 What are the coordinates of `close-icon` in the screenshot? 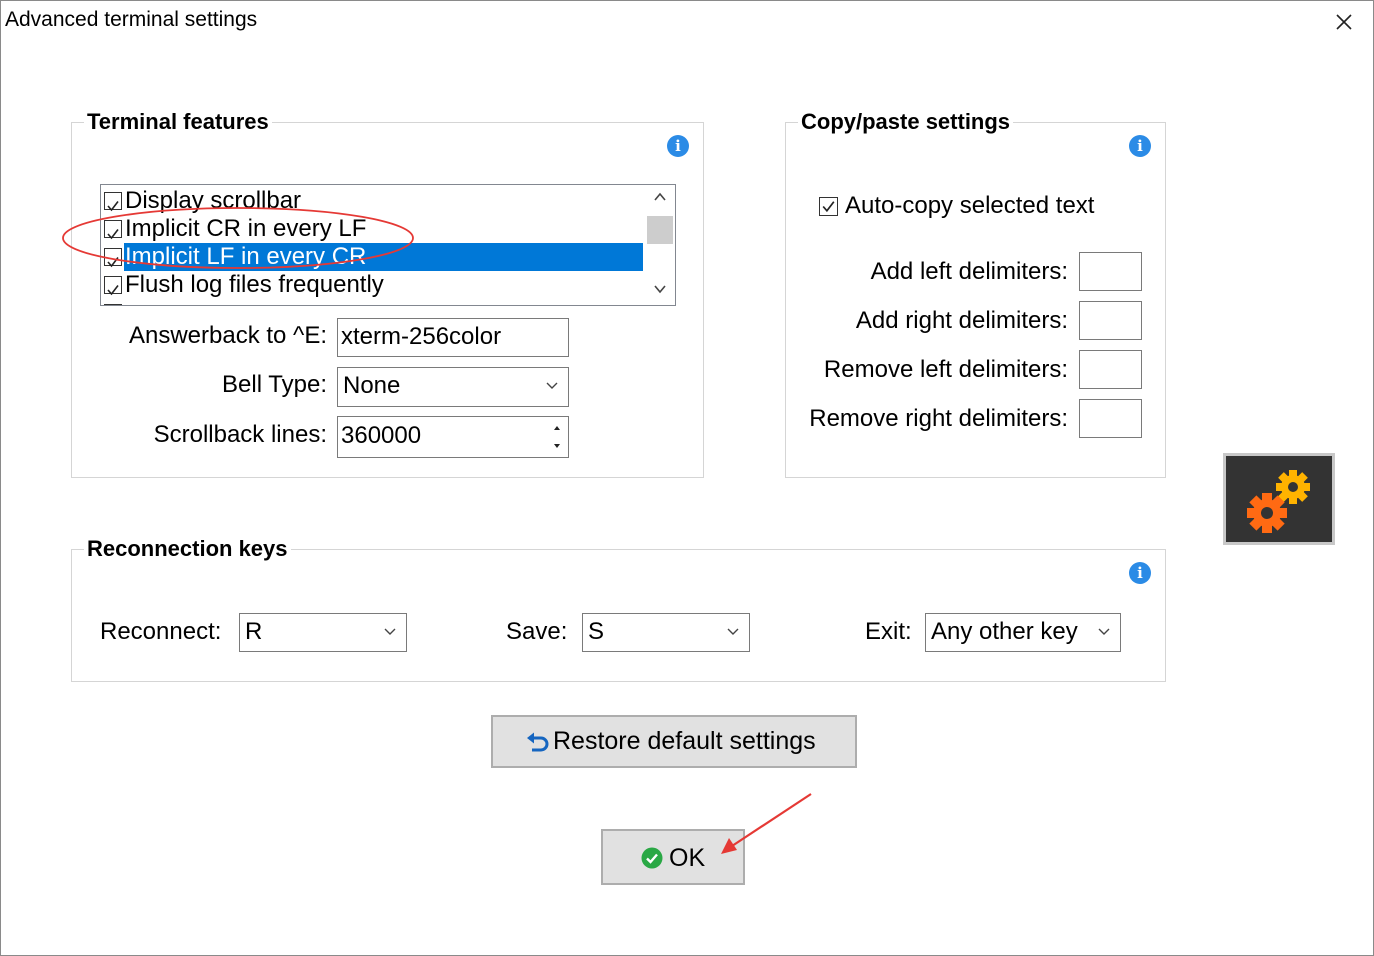 It's located at (1344, 22).